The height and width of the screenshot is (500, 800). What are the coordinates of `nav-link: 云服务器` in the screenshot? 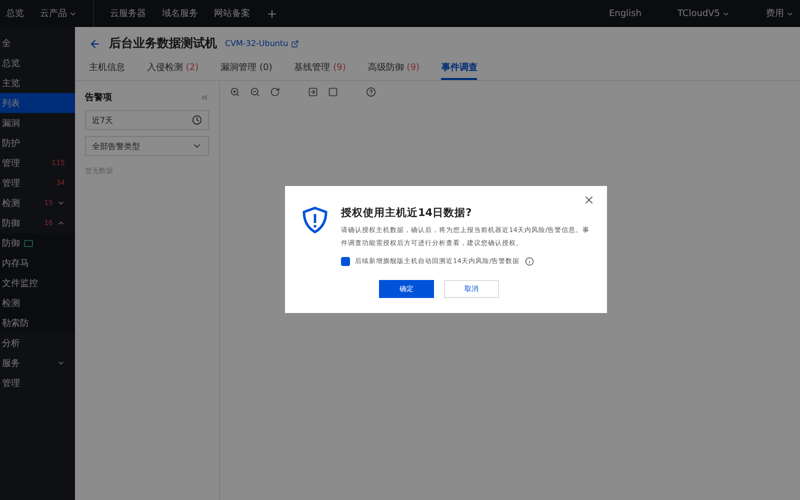 It's located at (128, 13).